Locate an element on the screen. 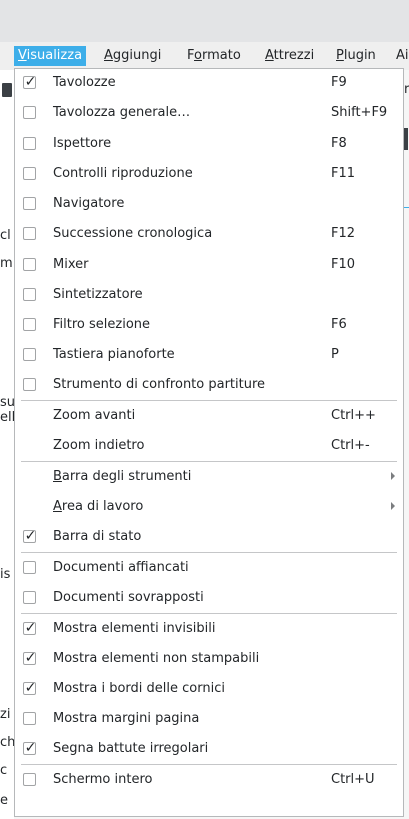  menu-item-label: Area di lavoro is located at coordinates (98, 507).